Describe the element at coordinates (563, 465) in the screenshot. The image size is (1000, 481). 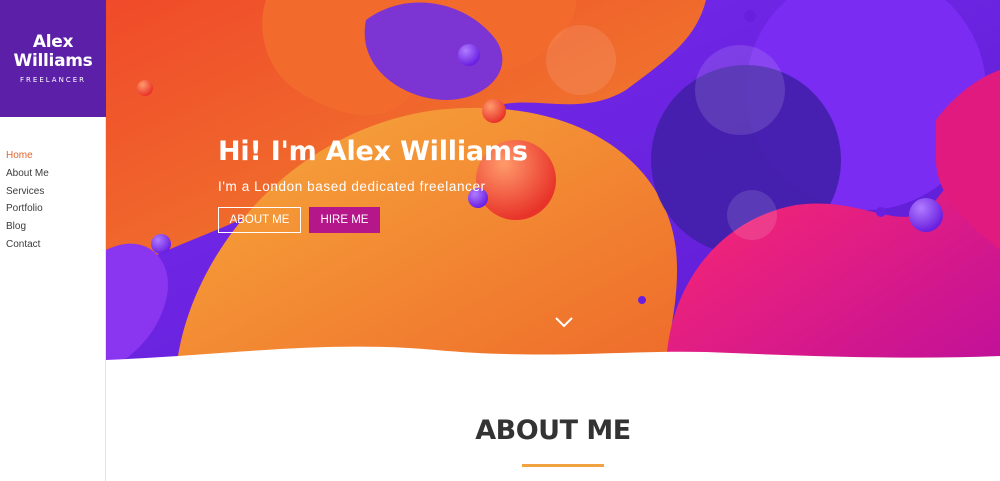
I see `title-underline` at that location.